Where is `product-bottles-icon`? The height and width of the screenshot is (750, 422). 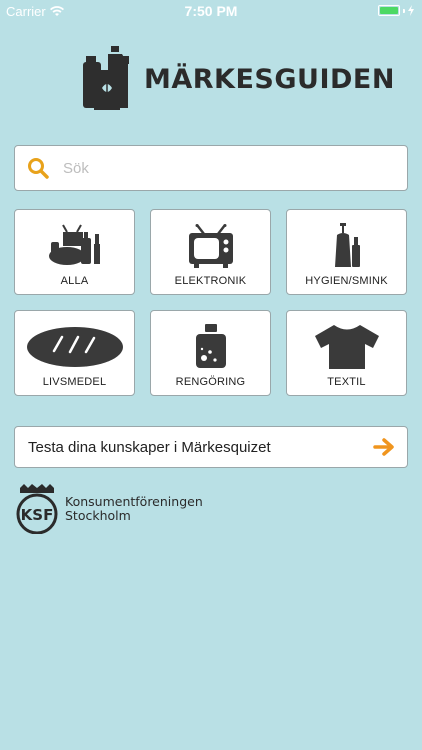 product-bottles-icon is located at coordinates (106, 78).